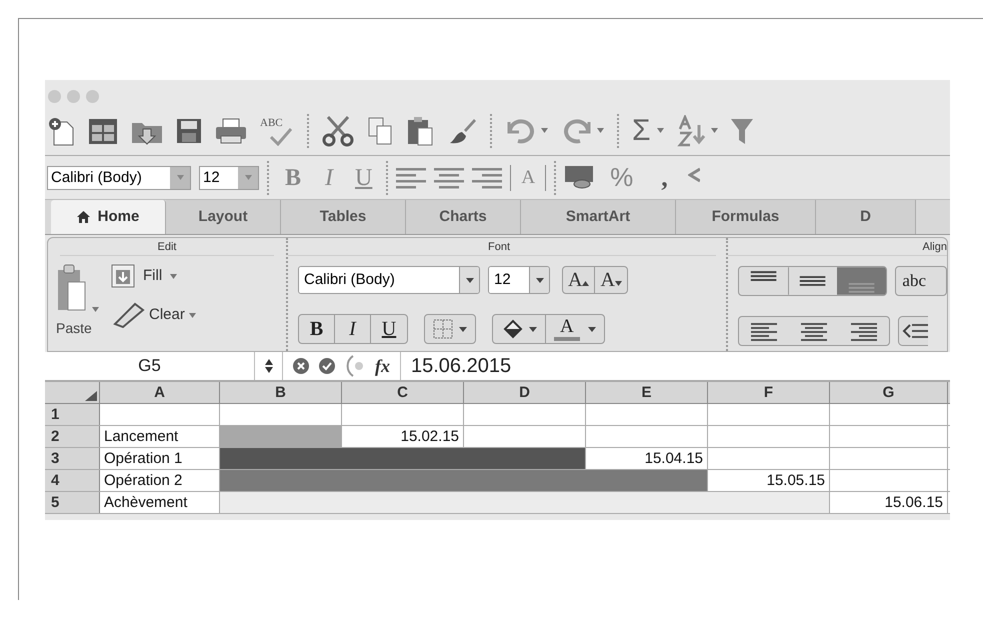 The width and height of the screenshot is (983, 620). Describe the element at coordinates (913, 331) in the screenshot. I see `decrease-indent-icon` at that location.